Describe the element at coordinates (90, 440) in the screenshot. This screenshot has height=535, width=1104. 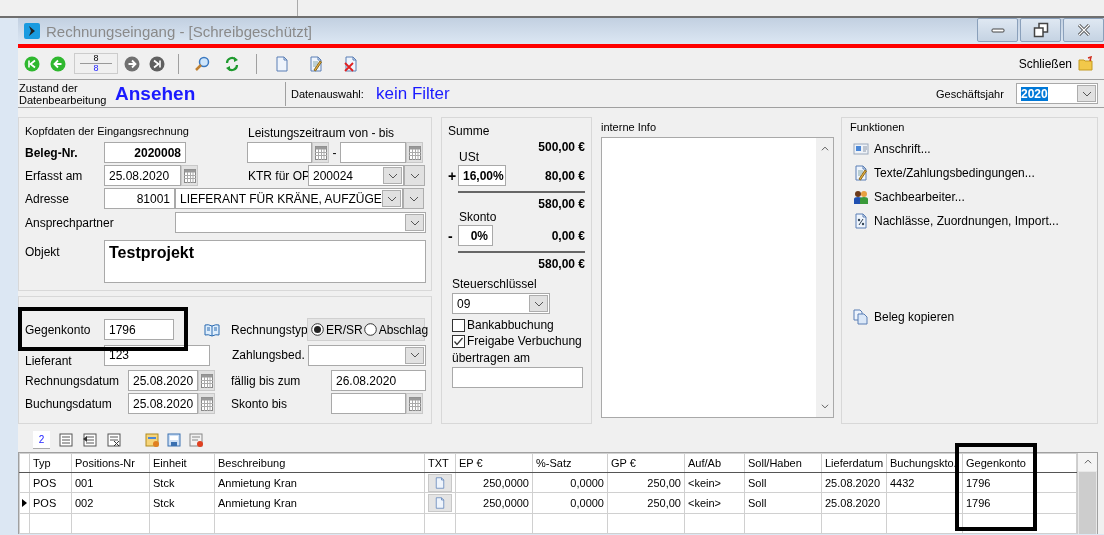
I see `list-insert-icon` at that location.